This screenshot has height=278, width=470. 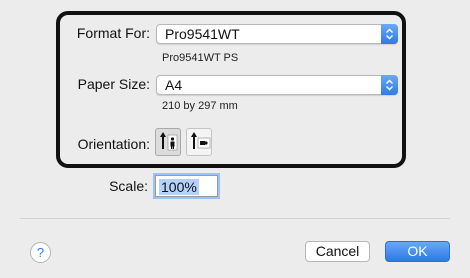 I want to click on paper-size-select: A4, so click(x=277, y=85).